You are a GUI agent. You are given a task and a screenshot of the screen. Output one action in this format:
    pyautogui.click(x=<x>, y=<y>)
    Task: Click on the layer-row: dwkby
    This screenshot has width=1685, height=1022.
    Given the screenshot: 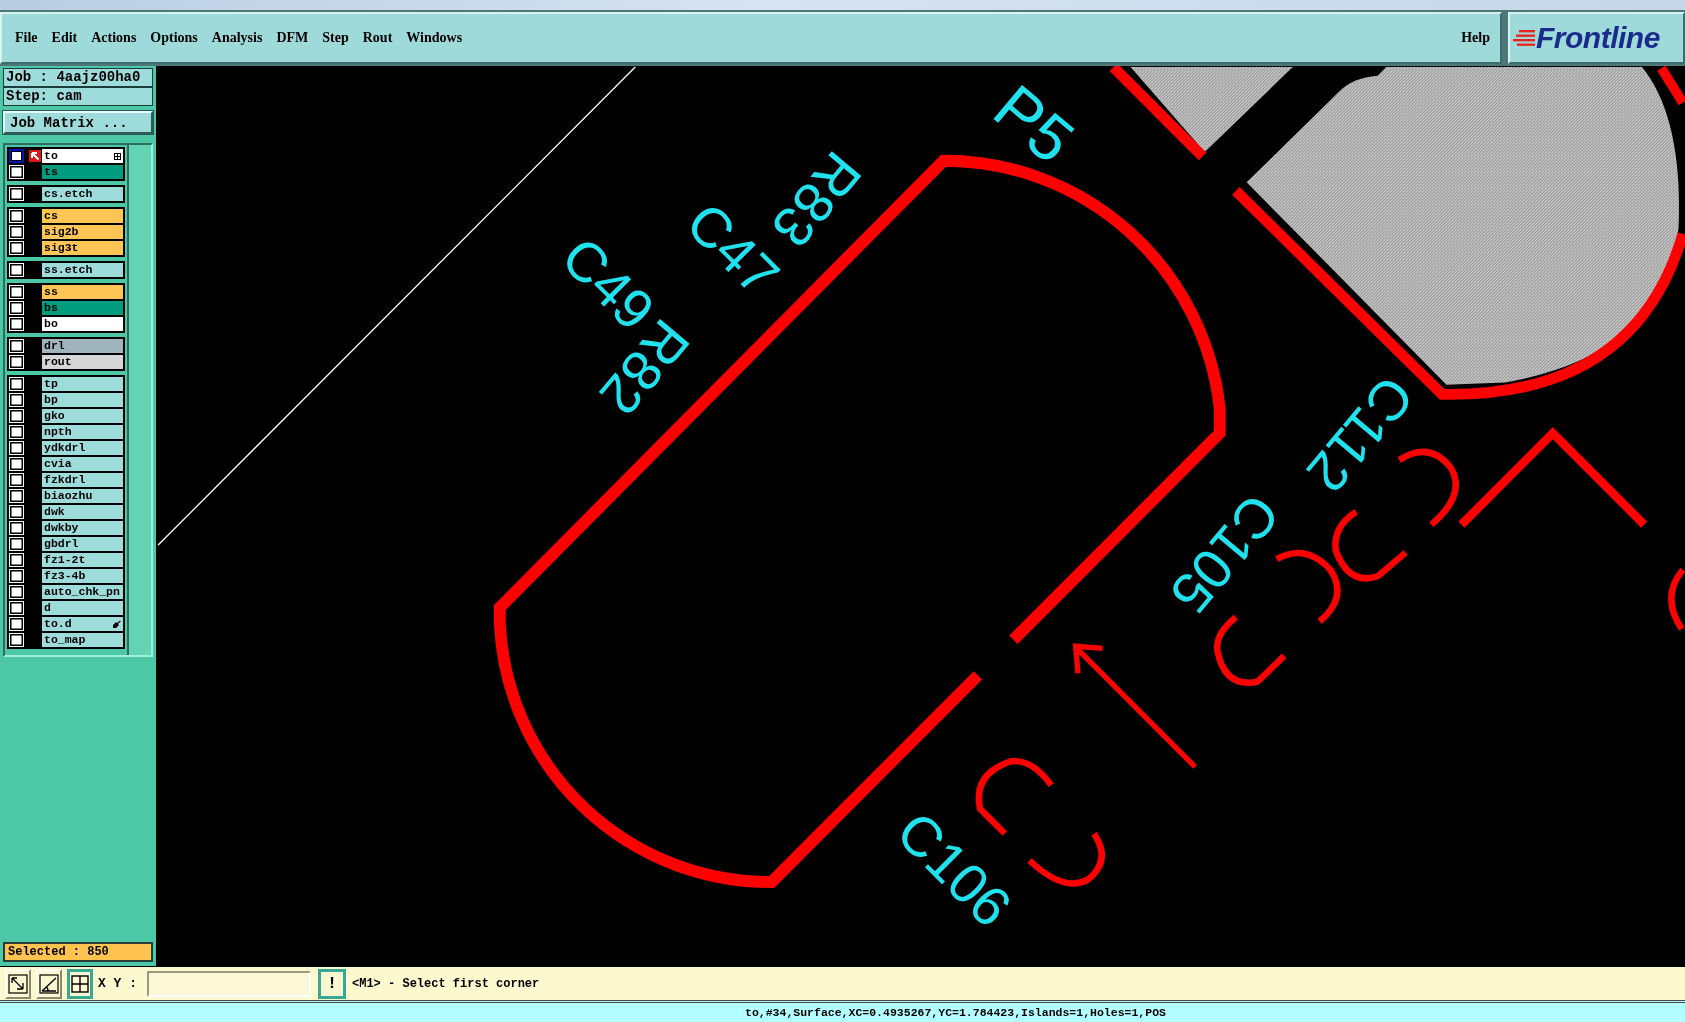 What is the action you would take?
    pyautogui.click(x=66, y=528)
    